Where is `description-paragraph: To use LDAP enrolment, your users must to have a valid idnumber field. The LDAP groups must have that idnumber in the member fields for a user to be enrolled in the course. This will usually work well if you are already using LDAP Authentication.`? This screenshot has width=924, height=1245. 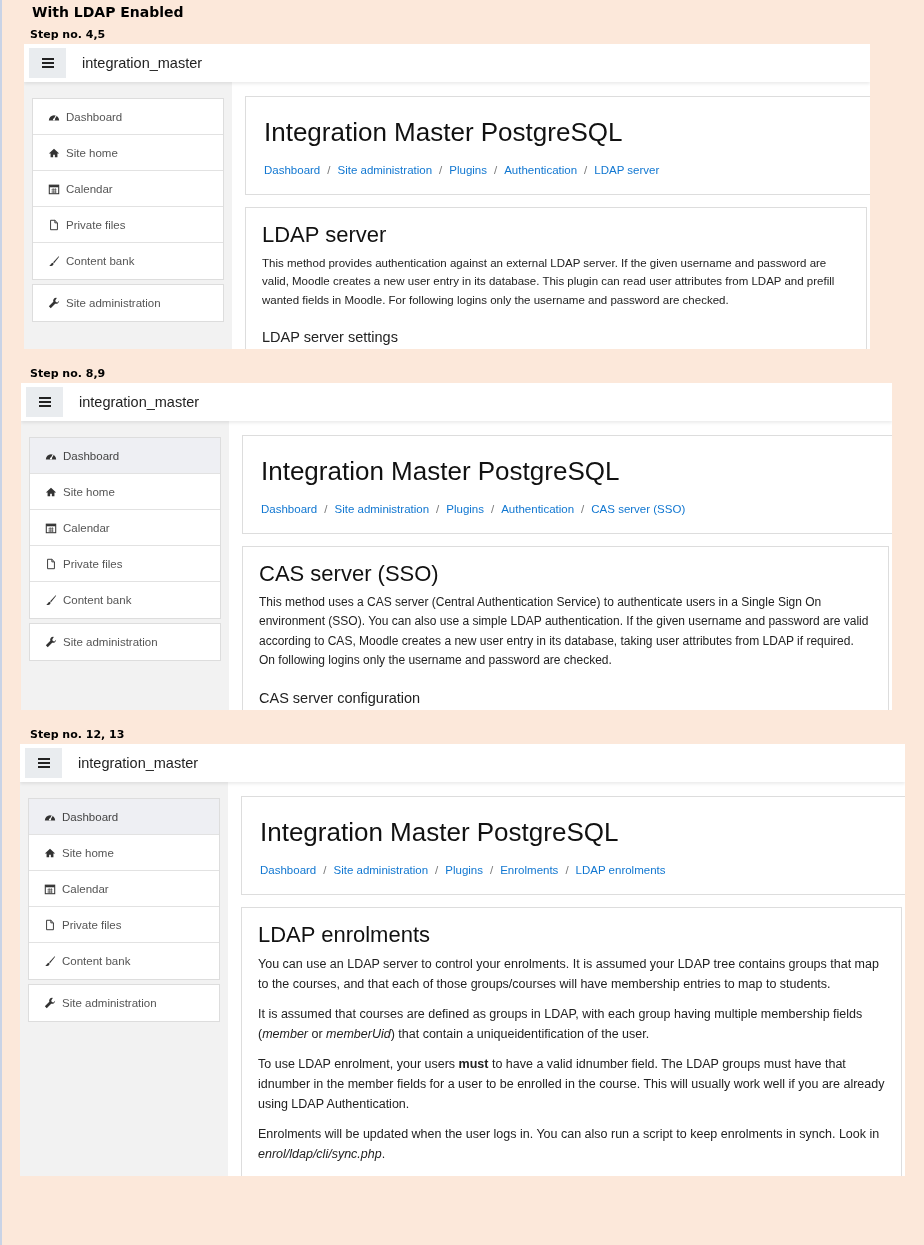 description-paragraph: To use LDAP enrolment, your users must to have a valid idnumber field. The LDAP groups must have that idnumber in the member fields for a user to be enrolled in the course. This will usually work well if you are already using LDAP Authentication. is located at coordinates (571, 1085).